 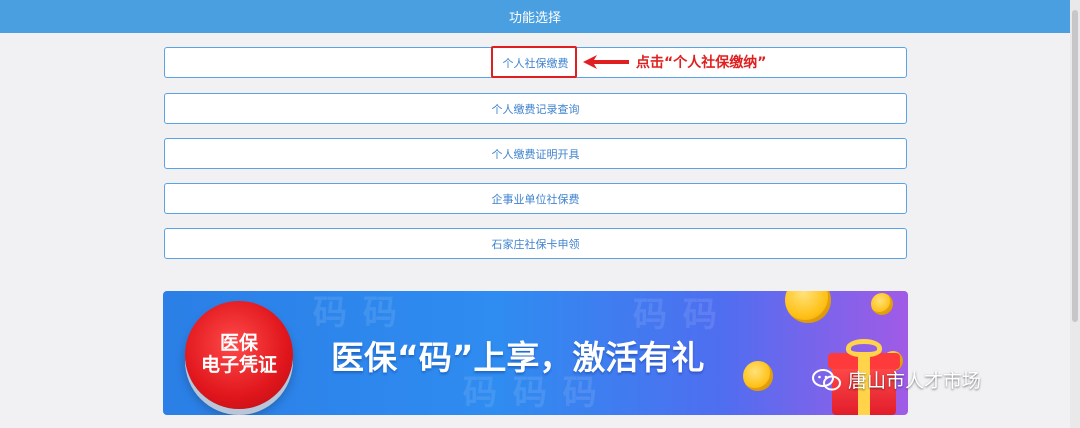 I want to click on arrow-left-icon, so click(x=606, y=62).